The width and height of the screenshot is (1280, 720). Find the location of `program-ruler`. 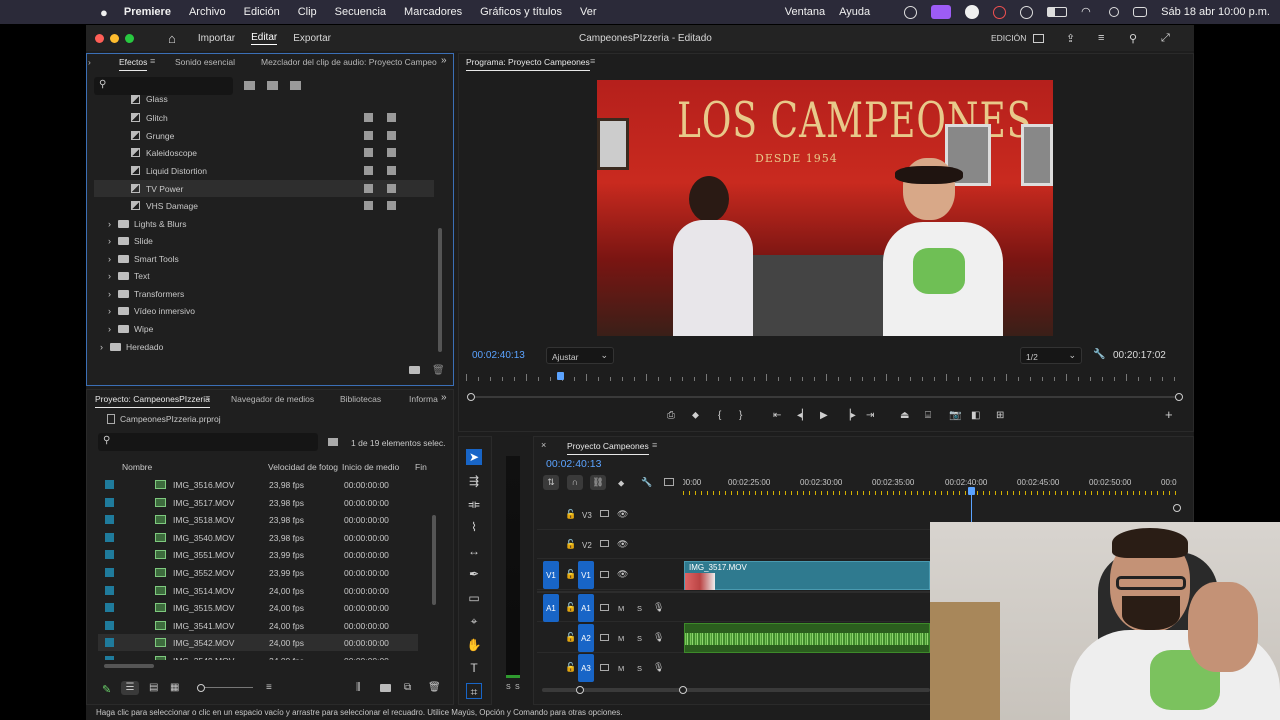

program-ruler is located at coordinates (824, 377).